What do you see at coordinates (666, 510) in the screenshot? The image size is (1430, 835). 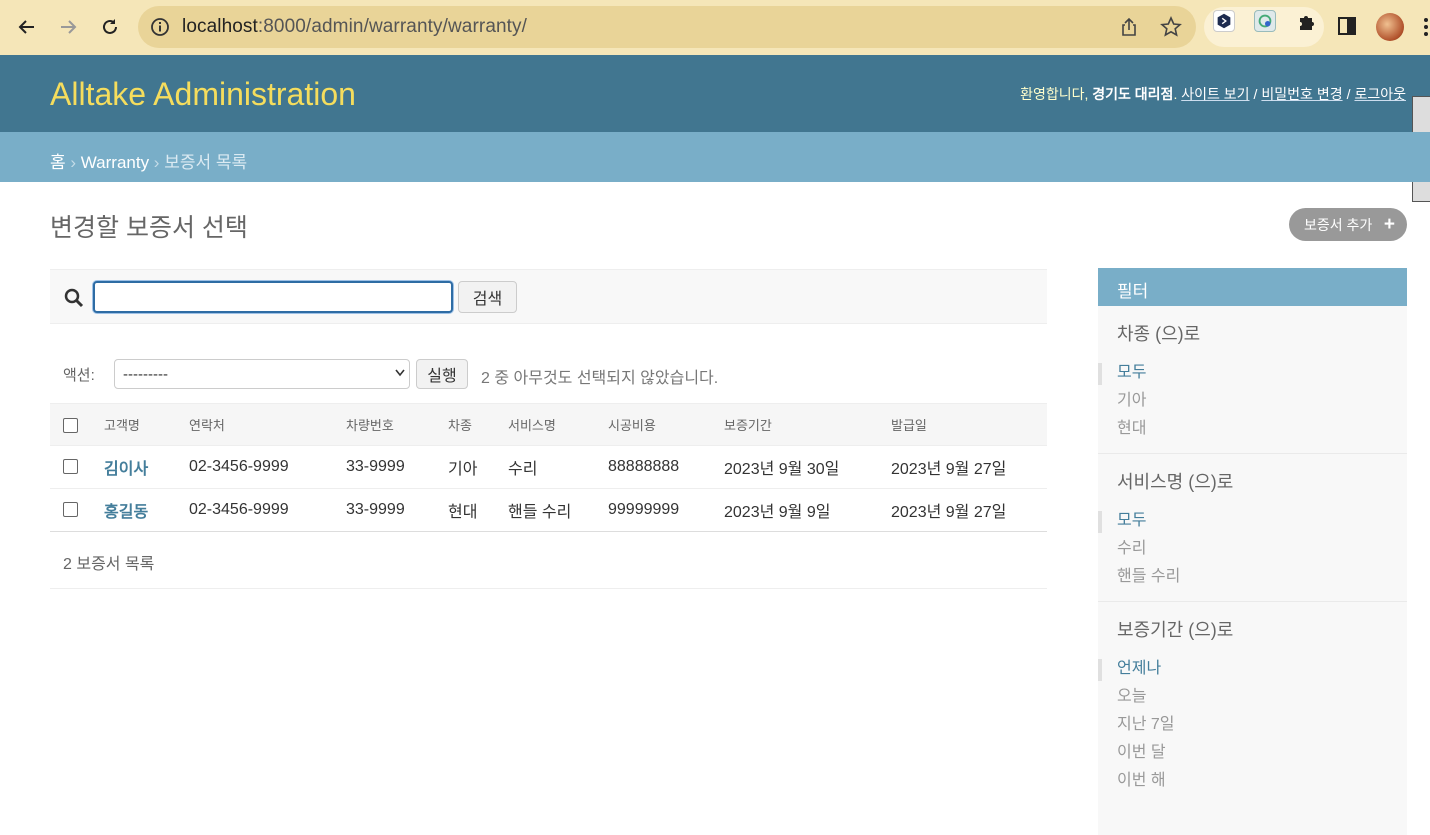 I see `table-cell: 99999999` at bounding box center [666, 510].